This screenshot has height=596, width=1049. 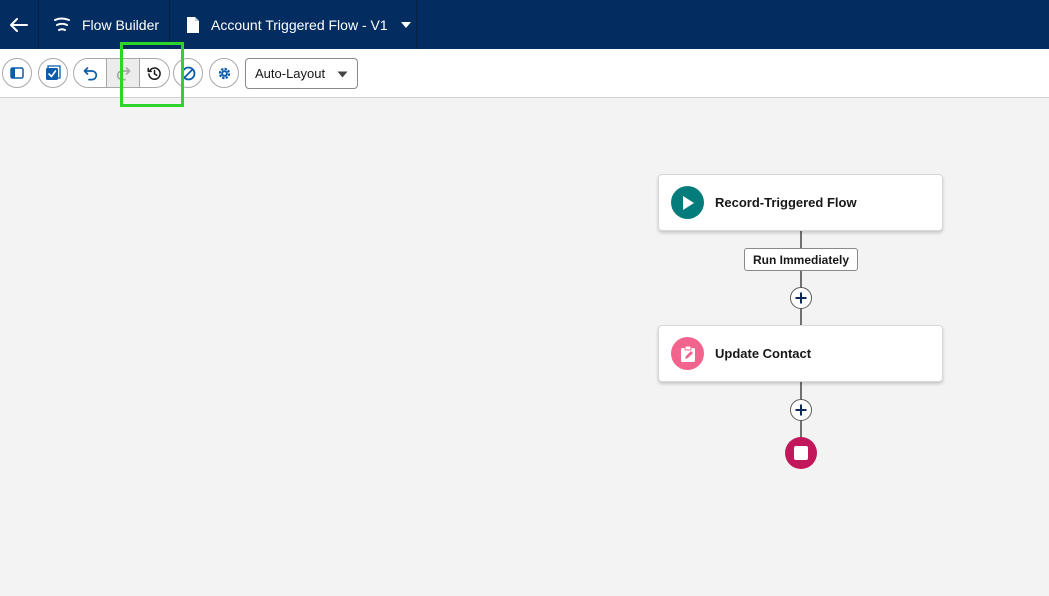 I want to click on path-label: Run Immediately, so click(x=801, y=259).